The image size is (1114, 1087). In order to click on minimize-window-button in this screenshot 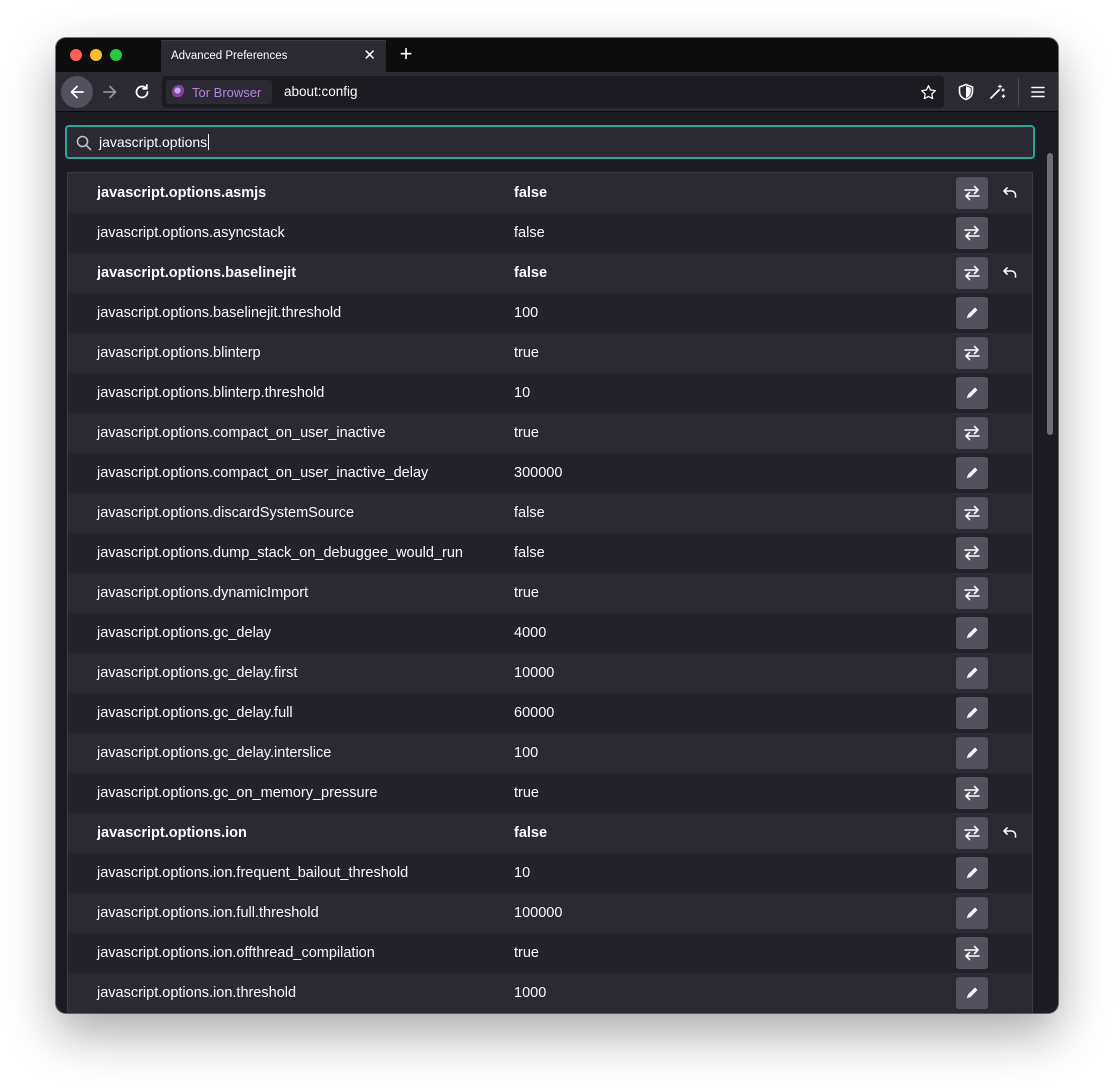, I will do `click(96, 55)`.